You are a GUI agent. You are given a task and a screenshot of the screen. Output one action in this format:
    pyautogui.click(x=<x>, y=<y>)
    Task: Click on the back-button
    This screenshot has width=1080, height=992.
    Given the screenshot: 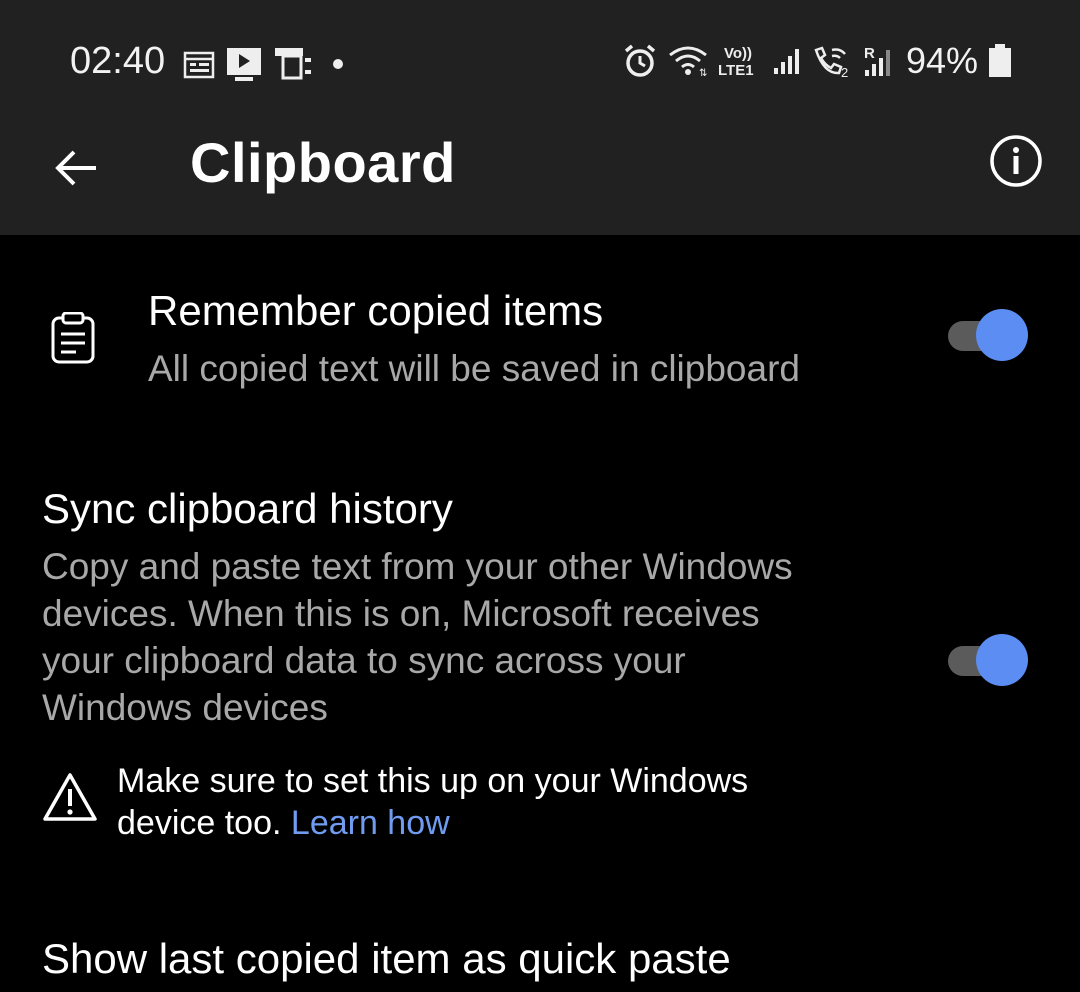 What is the action you would take?
    pyautogui.click(x=76, y=168)
    